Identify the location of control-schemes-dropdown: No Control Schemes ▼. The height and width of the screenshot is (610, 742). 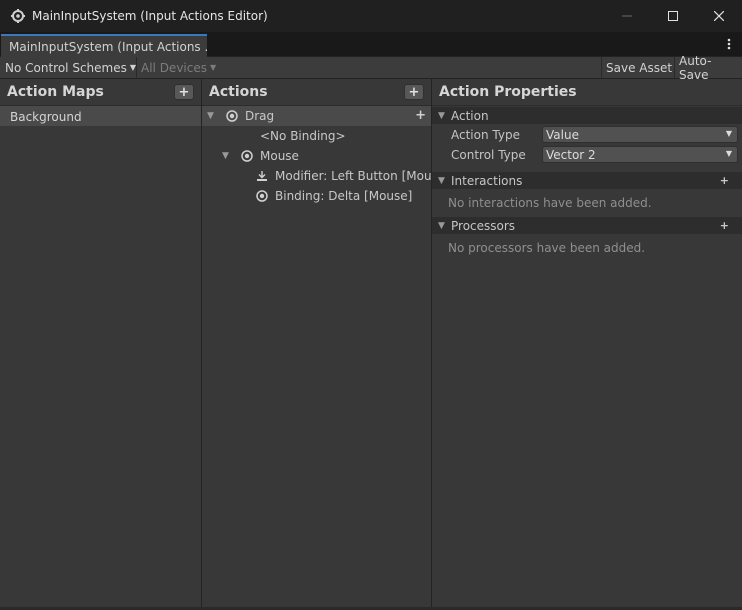
(68, 67).